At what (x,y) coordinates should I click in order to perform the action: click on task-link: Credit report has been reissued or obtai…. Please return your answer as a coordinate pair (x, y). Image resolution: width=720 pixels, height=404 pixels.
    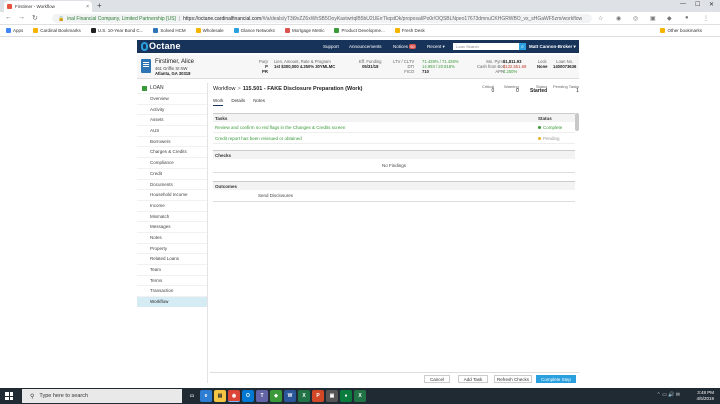
    Looking at the image, I should click on (258, 138).